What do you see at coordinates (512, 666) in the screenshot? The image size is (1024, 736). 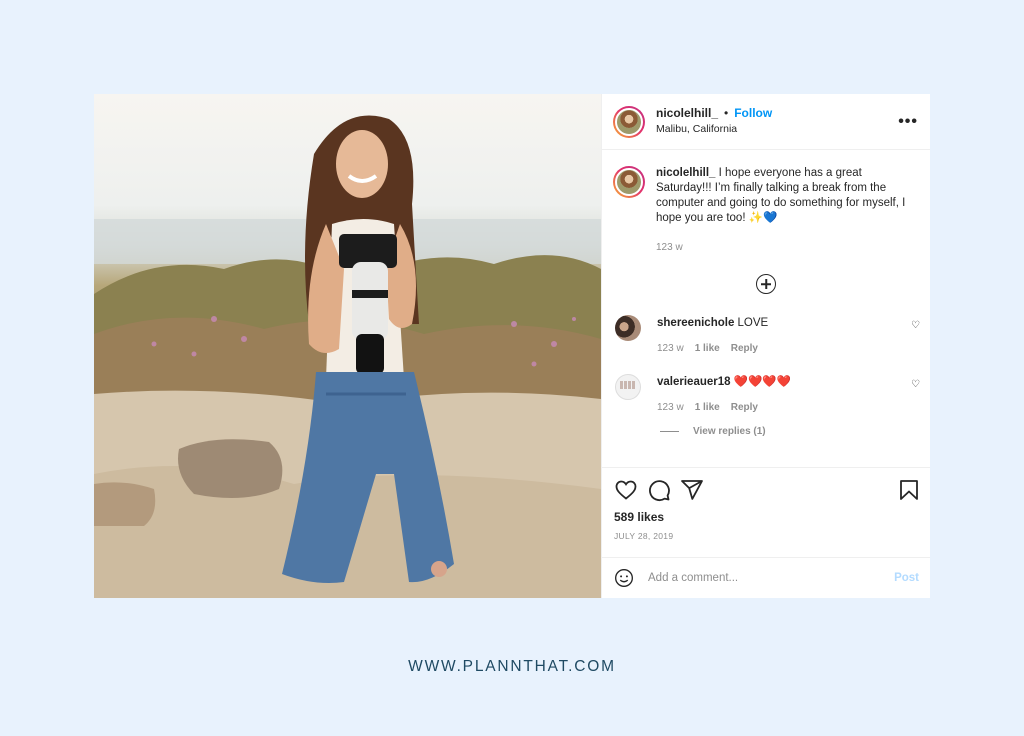 I see `footer-url: WWW.PLANNTHAT.COM` at bounding box center [512, 666].